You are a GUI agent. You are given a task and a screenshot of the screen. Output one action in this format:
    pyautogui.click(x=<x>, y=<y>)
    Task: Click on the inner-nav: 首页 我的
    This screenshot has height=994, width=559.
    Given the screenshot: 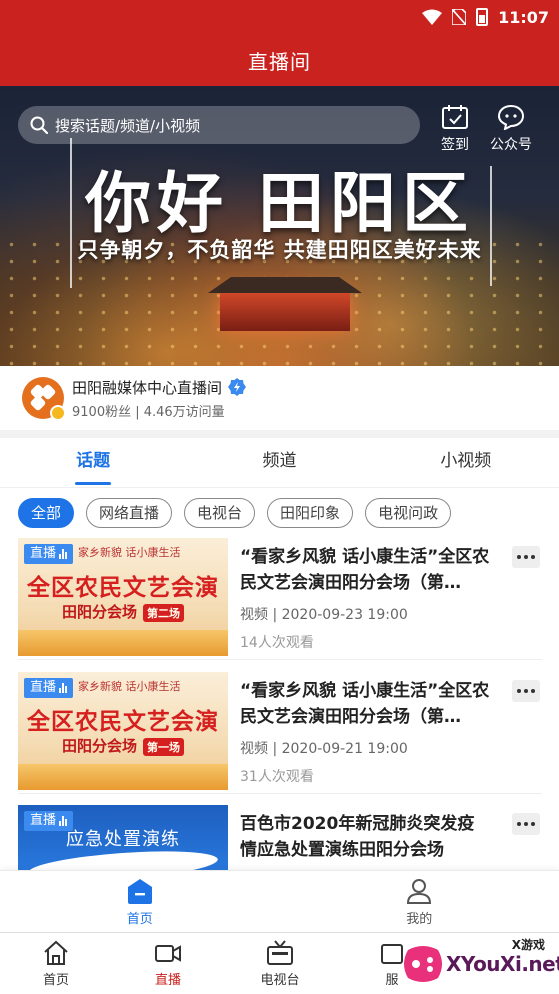 What is the action you would take?
    pyautogui.click(x=279, y=901)
    